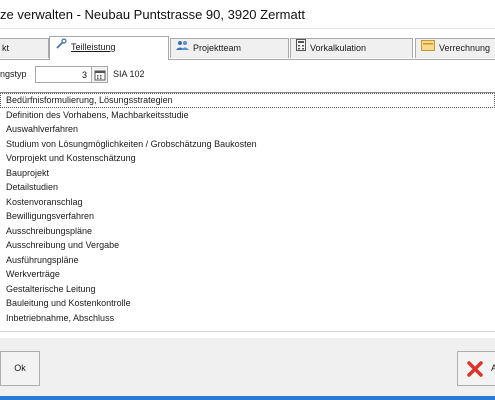  Describe the element at coordinates (247, 187) in the screenshot. I see `list-item: Detailstudien` at that location.